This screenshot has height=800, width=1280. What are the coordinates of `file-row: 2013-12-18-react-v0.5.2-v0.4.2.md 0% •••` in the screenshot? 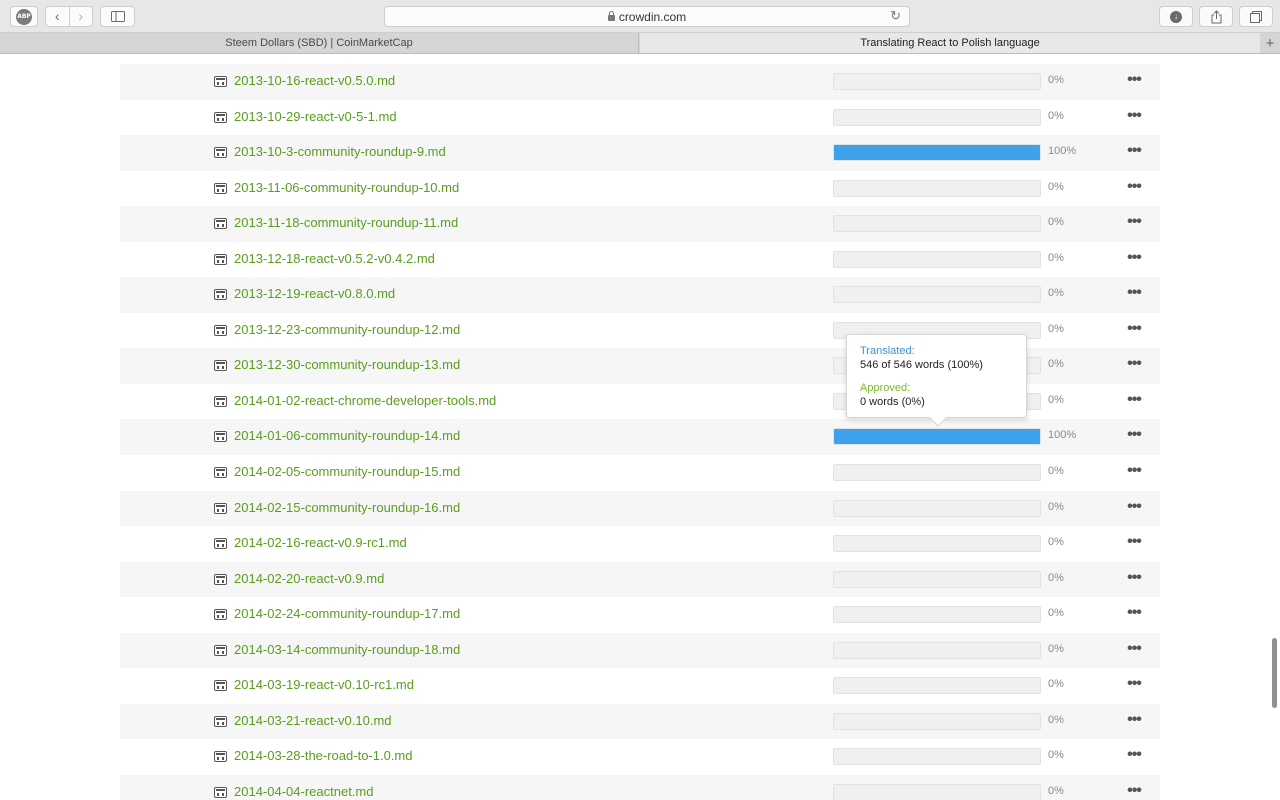 It's located at (640, 260).